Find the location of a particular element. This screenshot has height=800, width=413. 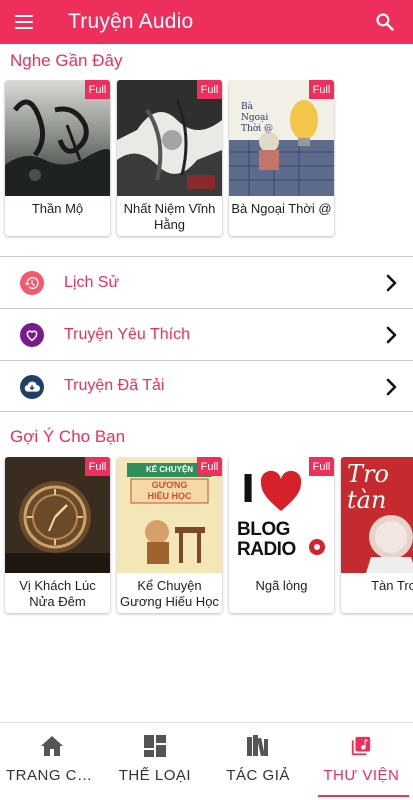

book-title: Nhất Niệm Vĩnh Hằng is located at coordinates (169, 216).